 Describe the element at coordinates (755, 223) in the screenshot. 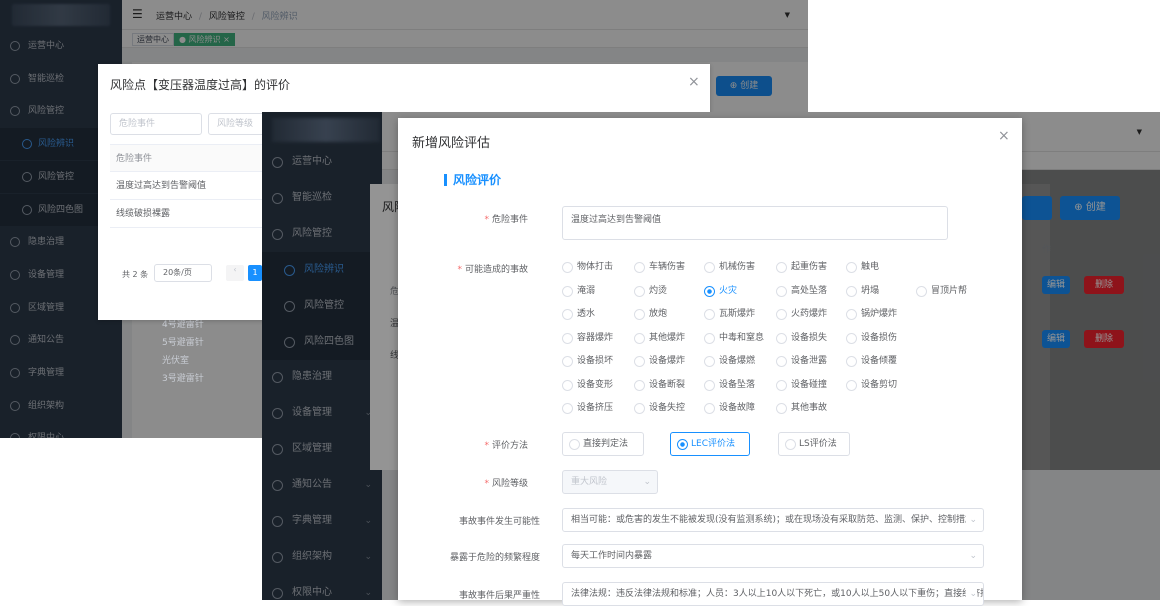

I see `hazard-textarea: 温度过高达到告警阈值` at that location.